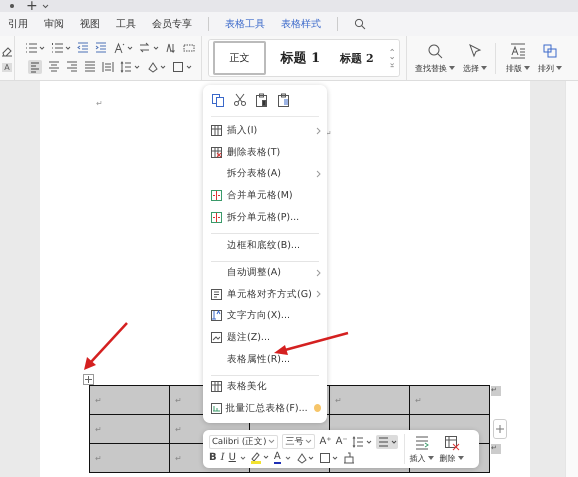  Describe the element at coordinates (518, 50) in the screenshot. I see `typesetting-icon` at that location.